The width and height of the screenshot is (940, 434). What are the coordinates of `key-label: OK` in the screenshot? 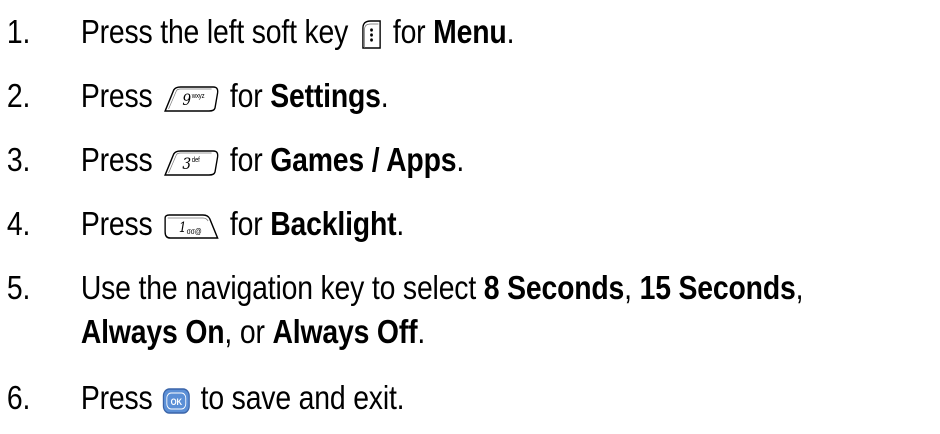 It's located at (176, 401).